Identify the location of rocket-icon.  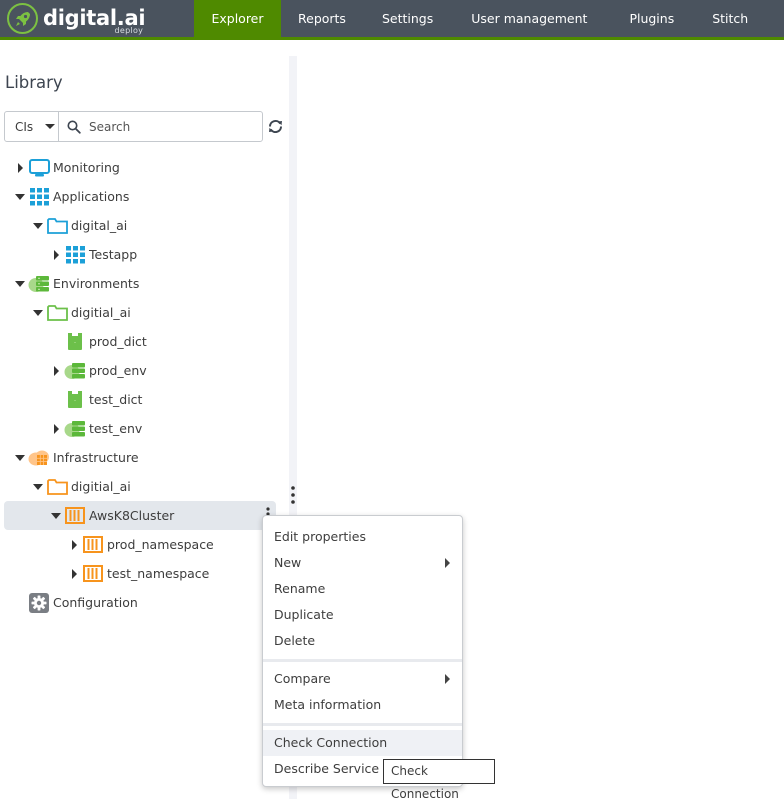
(22, 18).